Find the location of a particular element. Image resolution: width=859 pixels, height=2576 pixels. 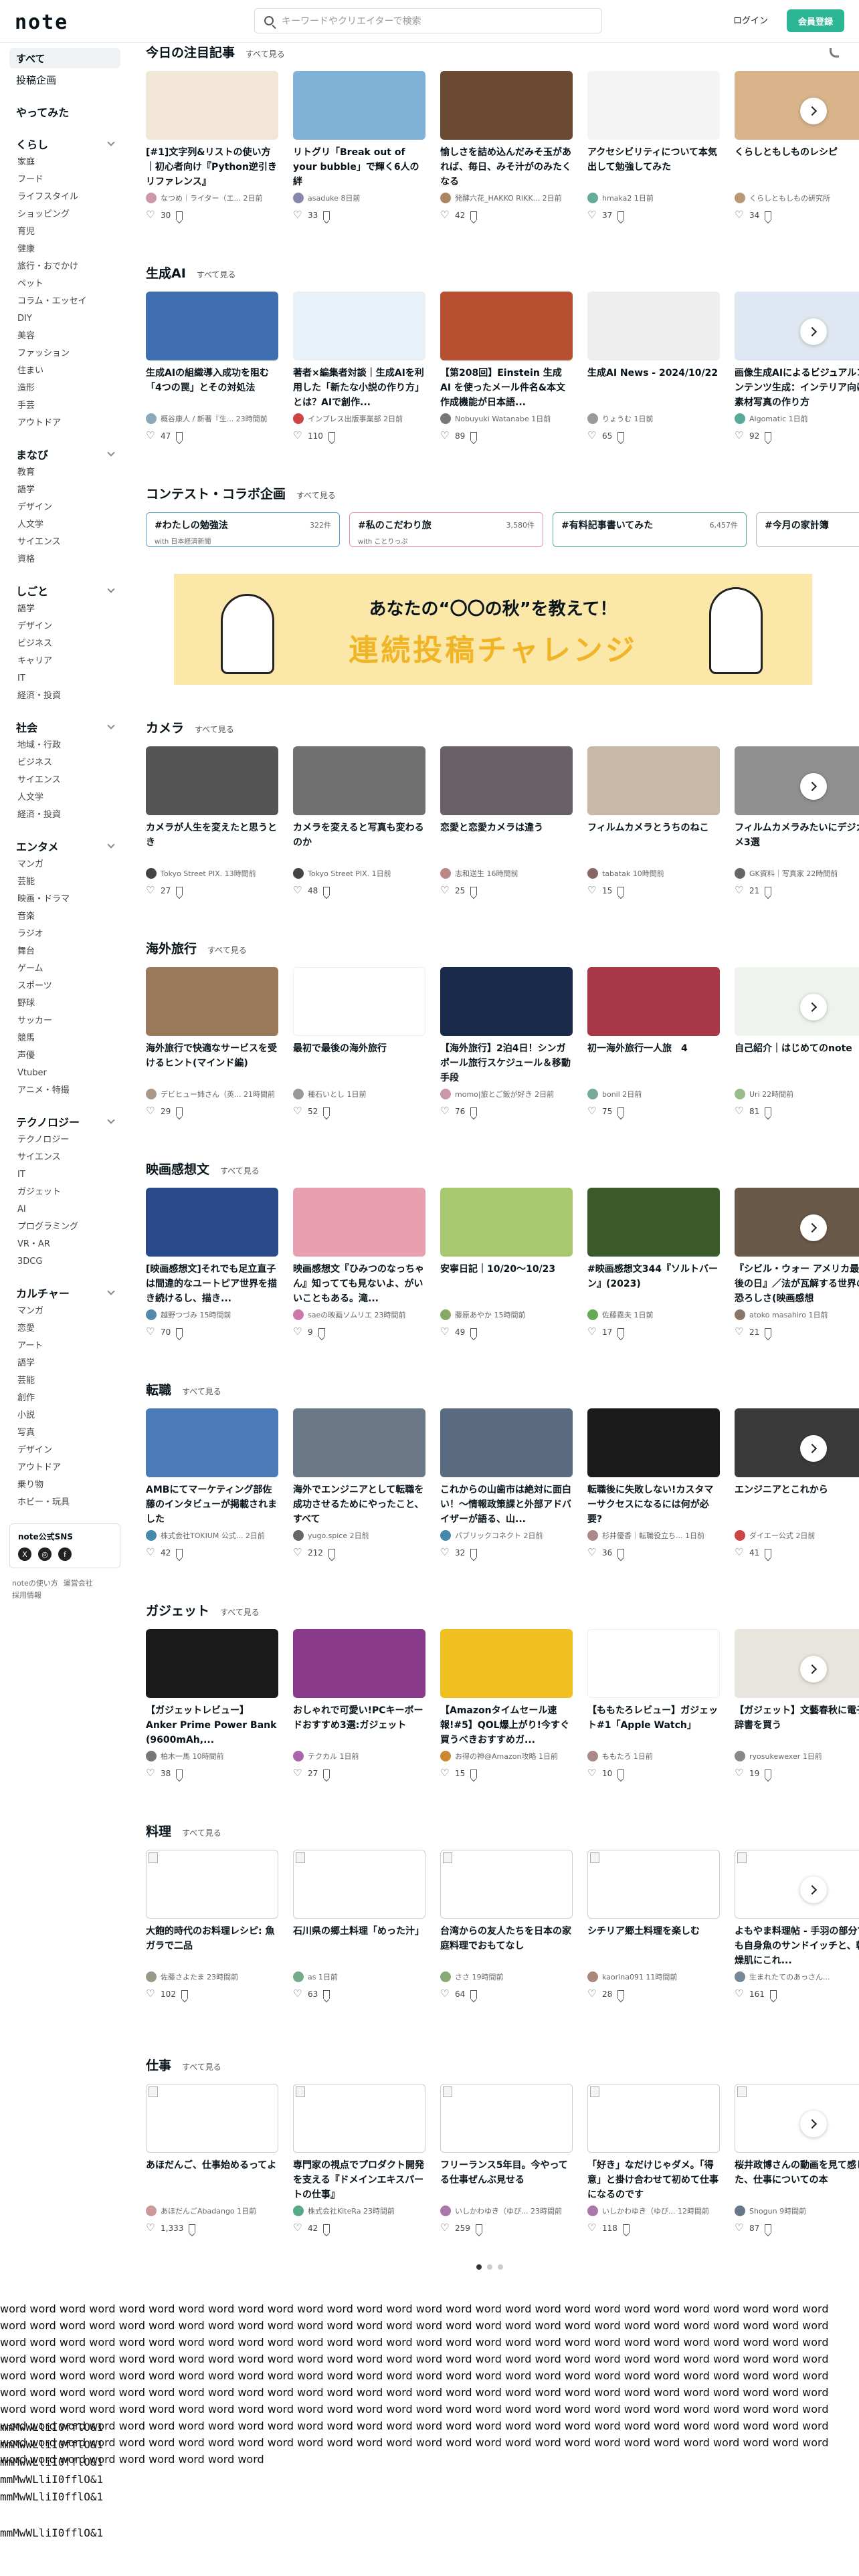

article-author: テクカル 1日前 is located at coordinates (359, 1756).